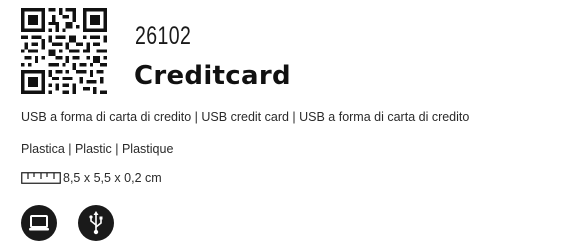  What do you see at coordinates (163, 36) in the screenshot?
I see `product-code: 26102` at bounding box center [163, 36].